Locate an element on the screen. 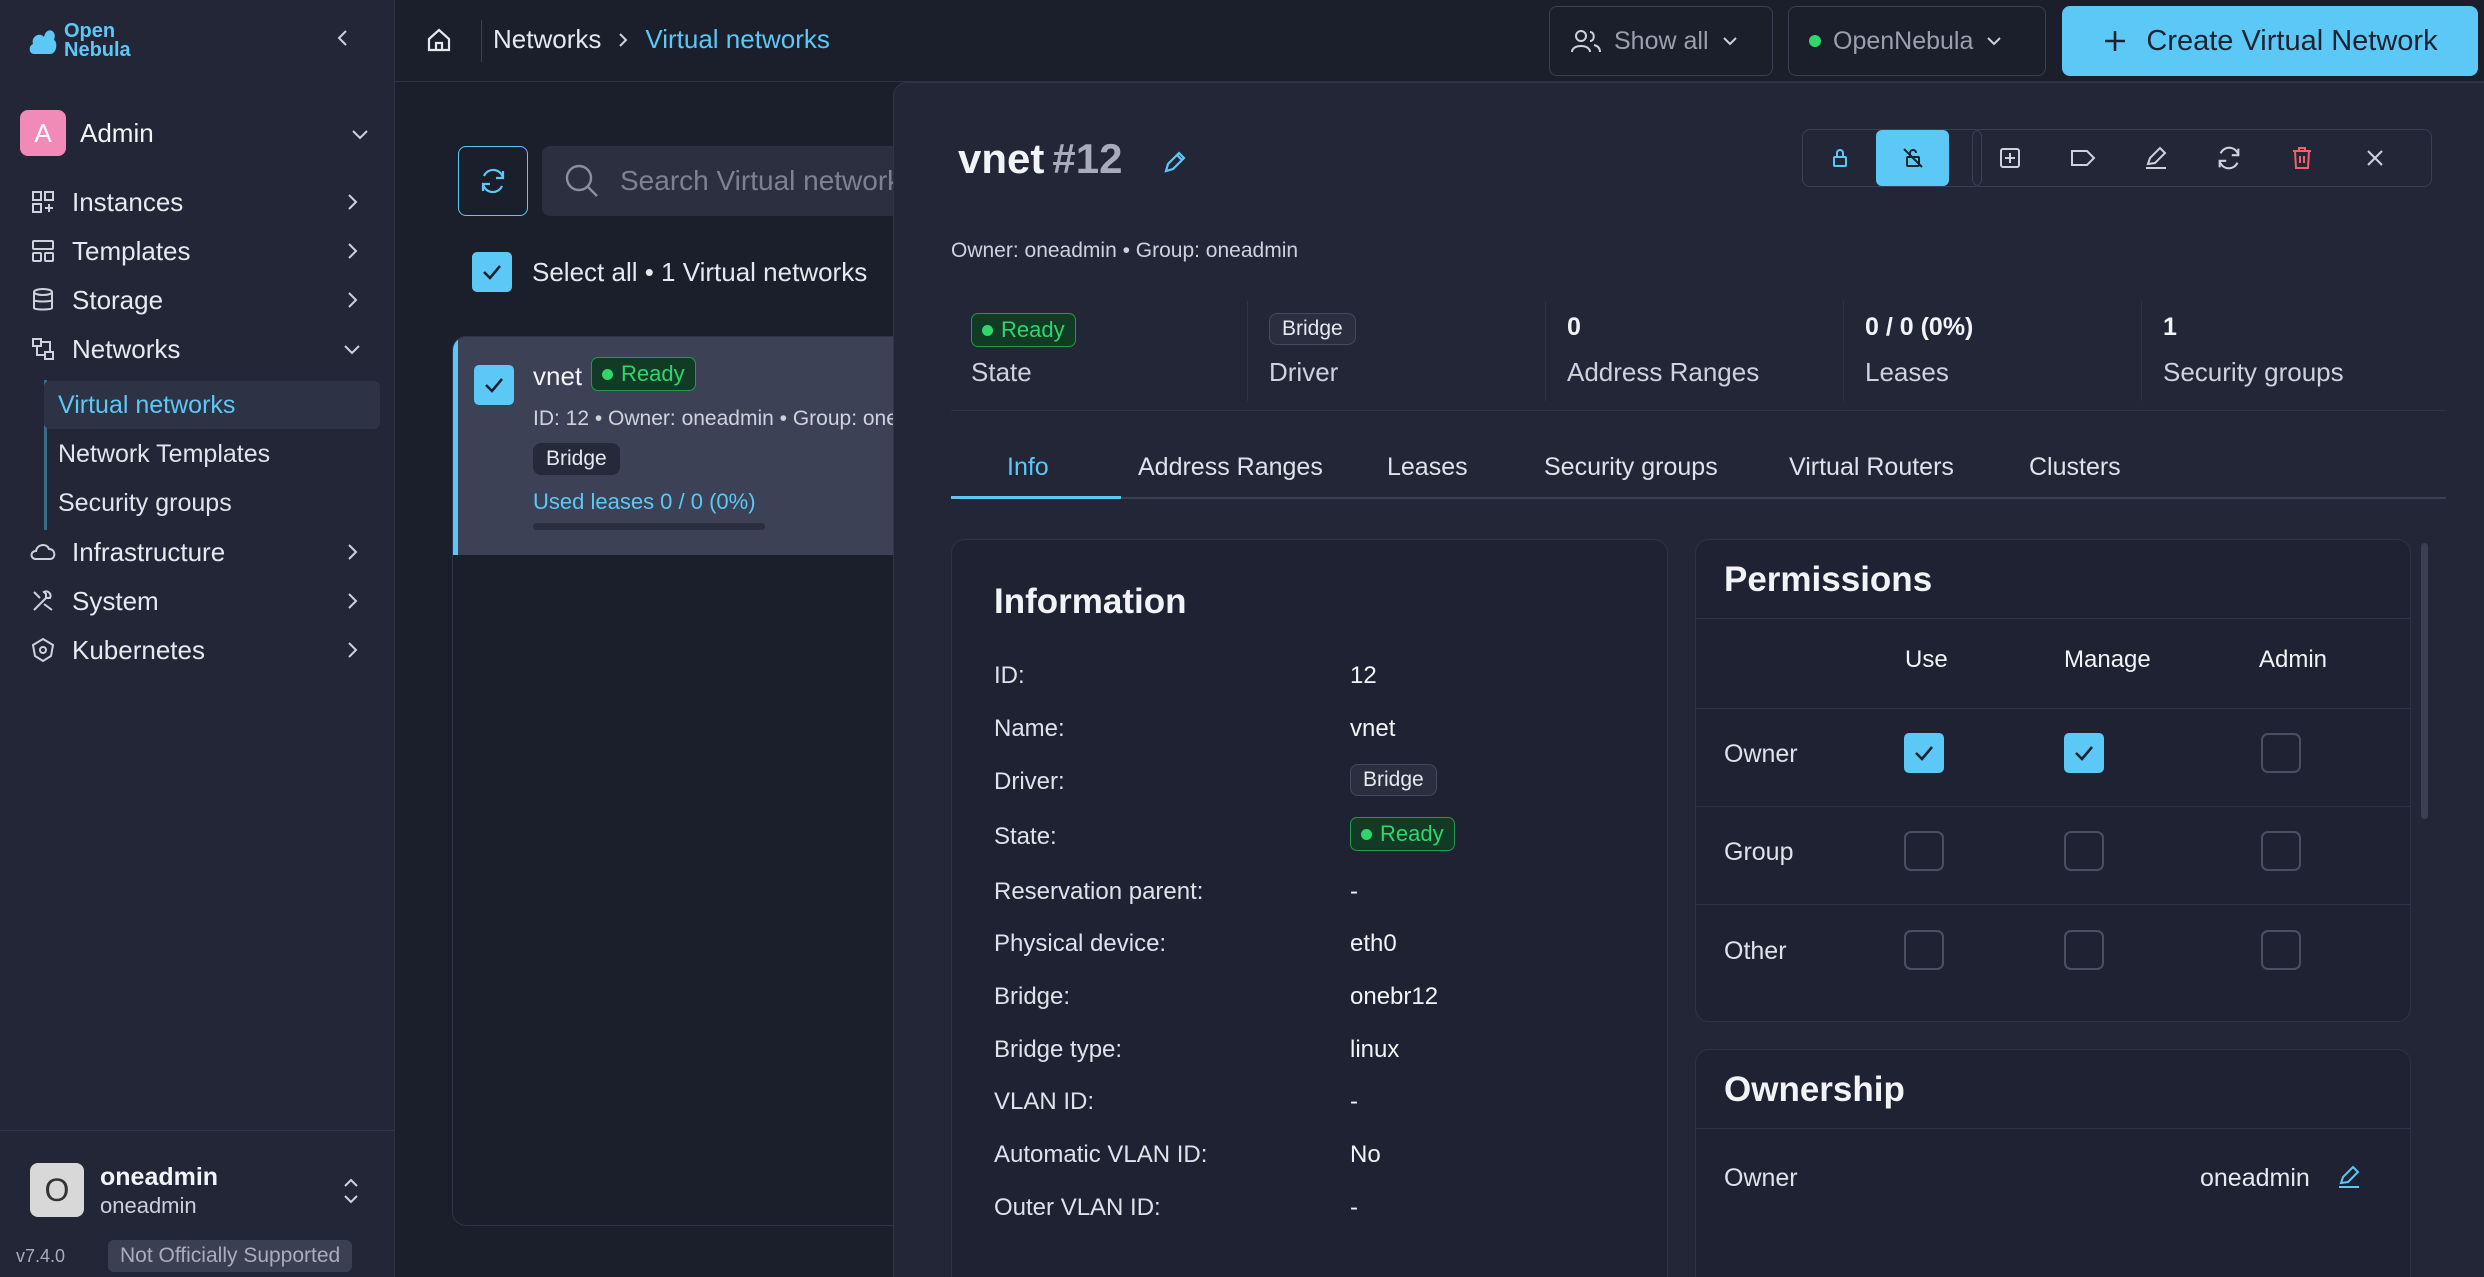  owner-manage-checkbox is located at coordinates (2084, 753).